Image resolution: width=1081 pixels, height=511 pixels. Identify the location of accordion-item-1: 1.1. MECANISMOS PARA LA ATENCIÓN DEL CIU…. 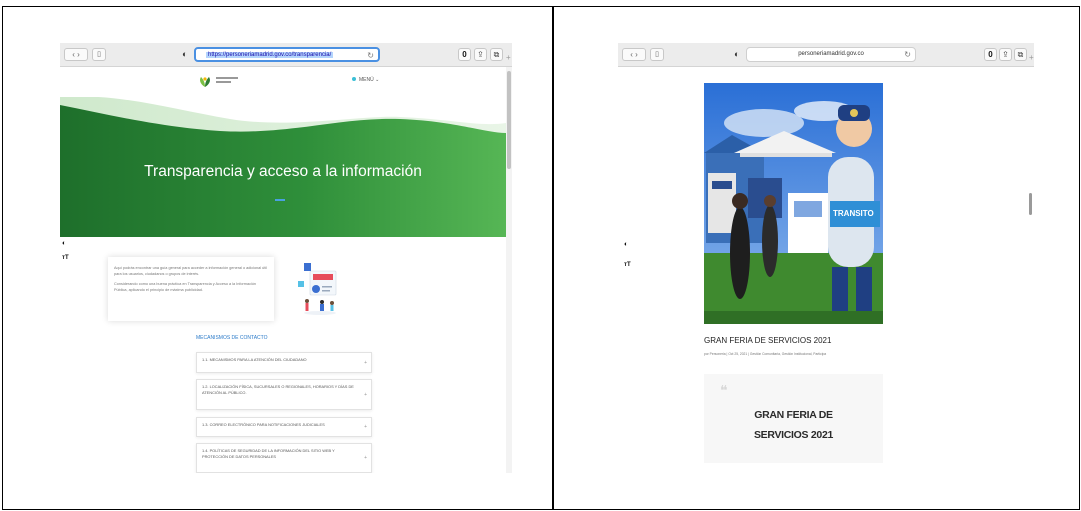
(284, 362).